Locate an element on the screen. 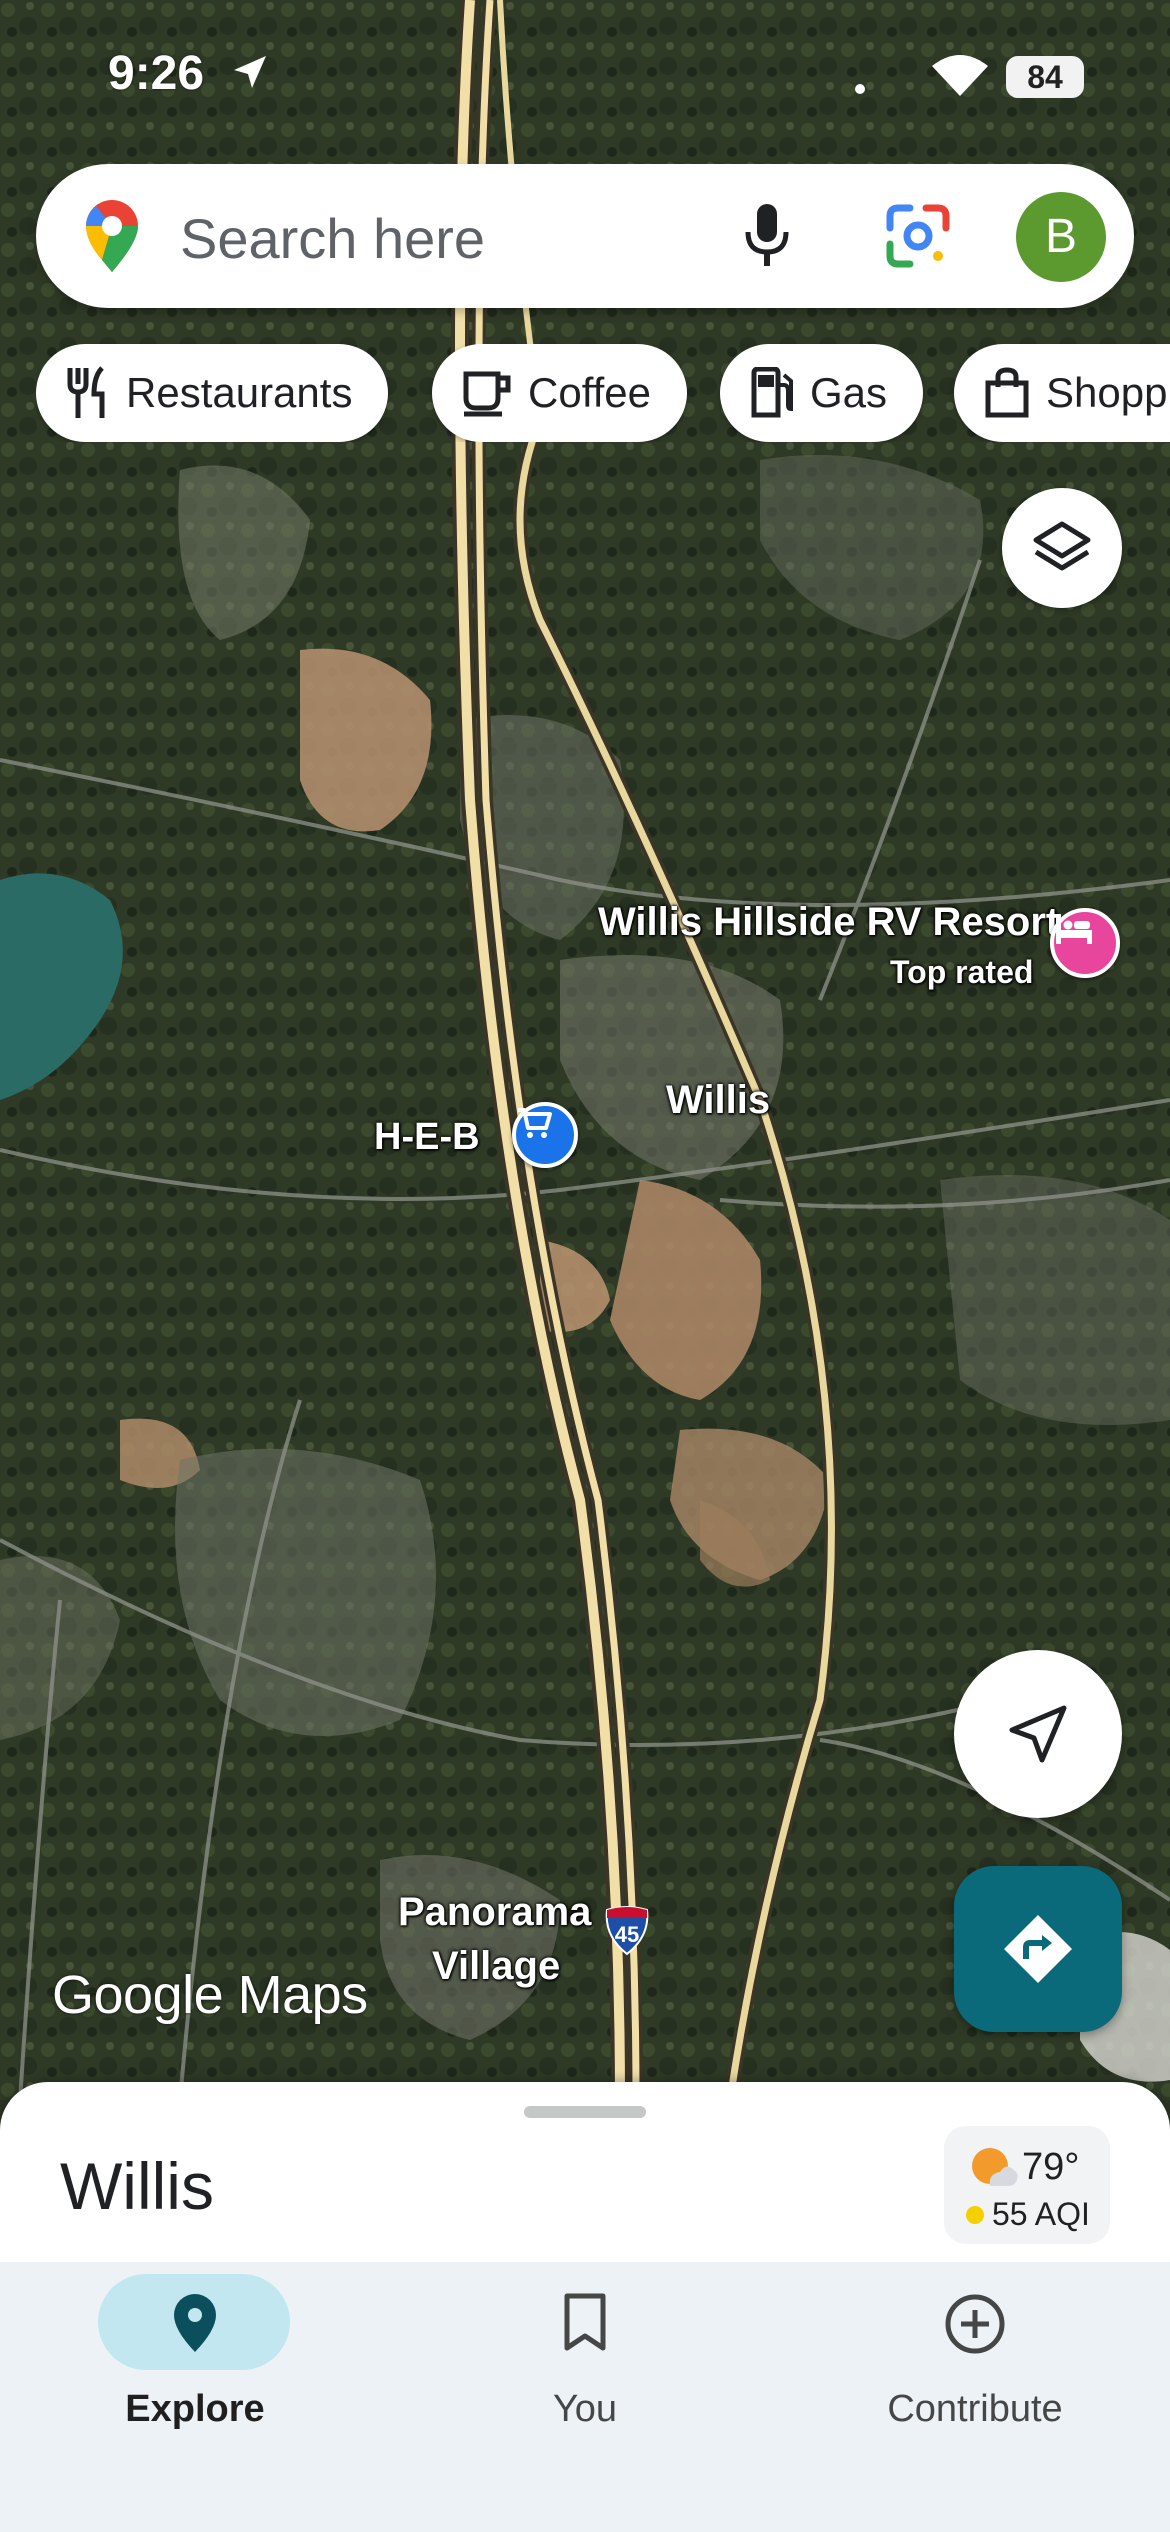 The image size is (1170, 2532). category-chips: Restaurants Coffee Gas Shopping is located at coordinates (603, 393).